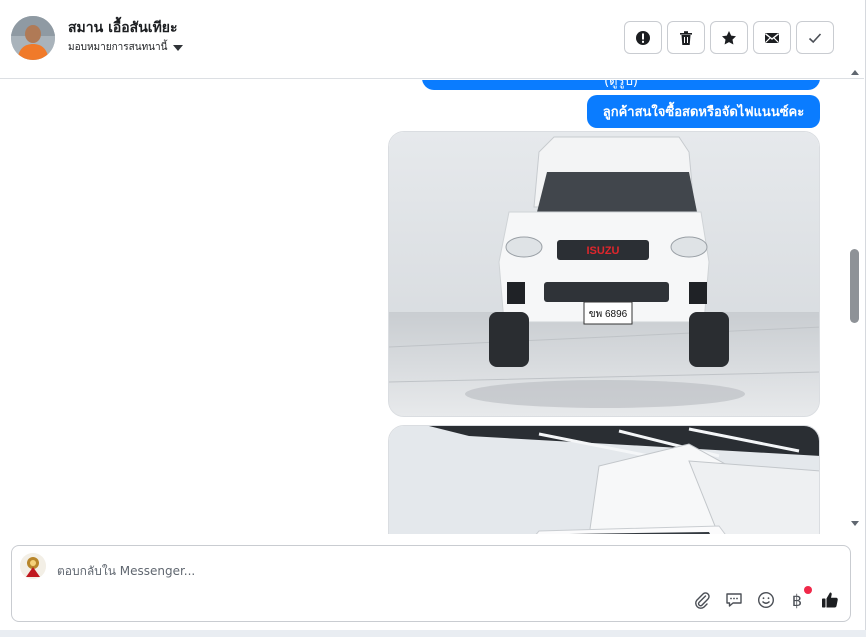  I want to click on alert-icon, so click(643, 37).